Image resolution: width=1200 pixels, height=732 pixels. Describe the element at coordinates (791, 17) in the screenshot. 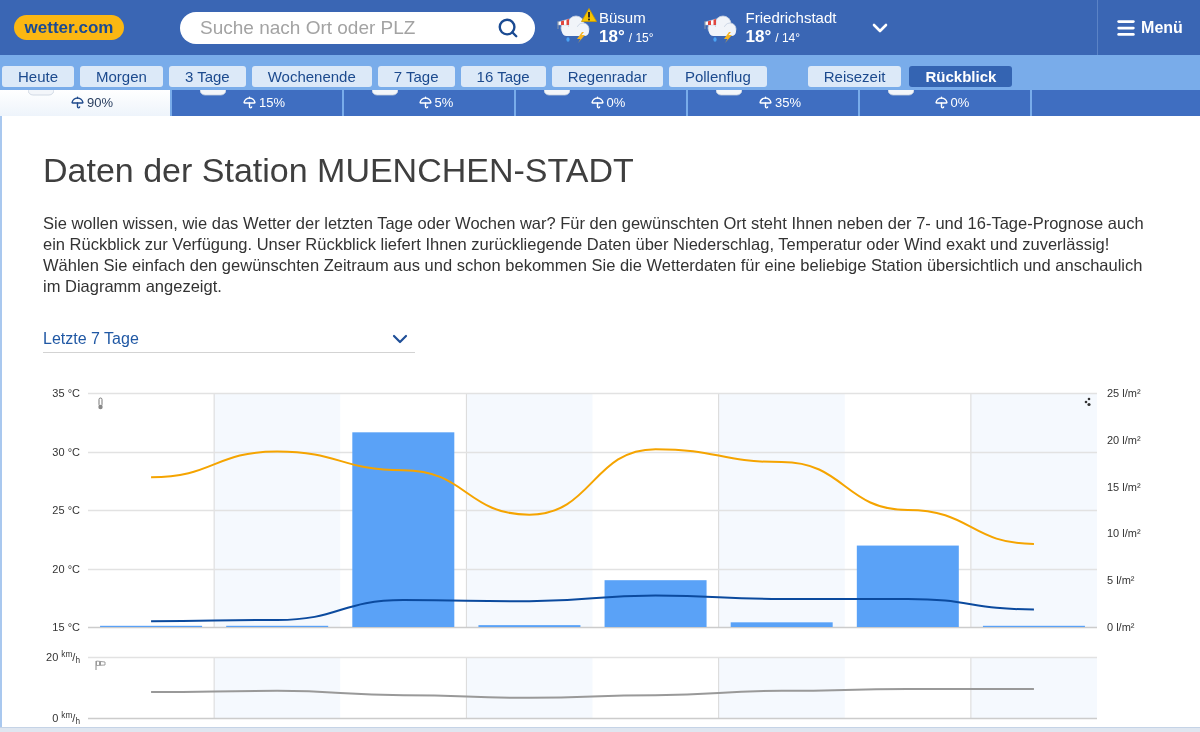

I see `location-name: Friedrichstadt` at that location.